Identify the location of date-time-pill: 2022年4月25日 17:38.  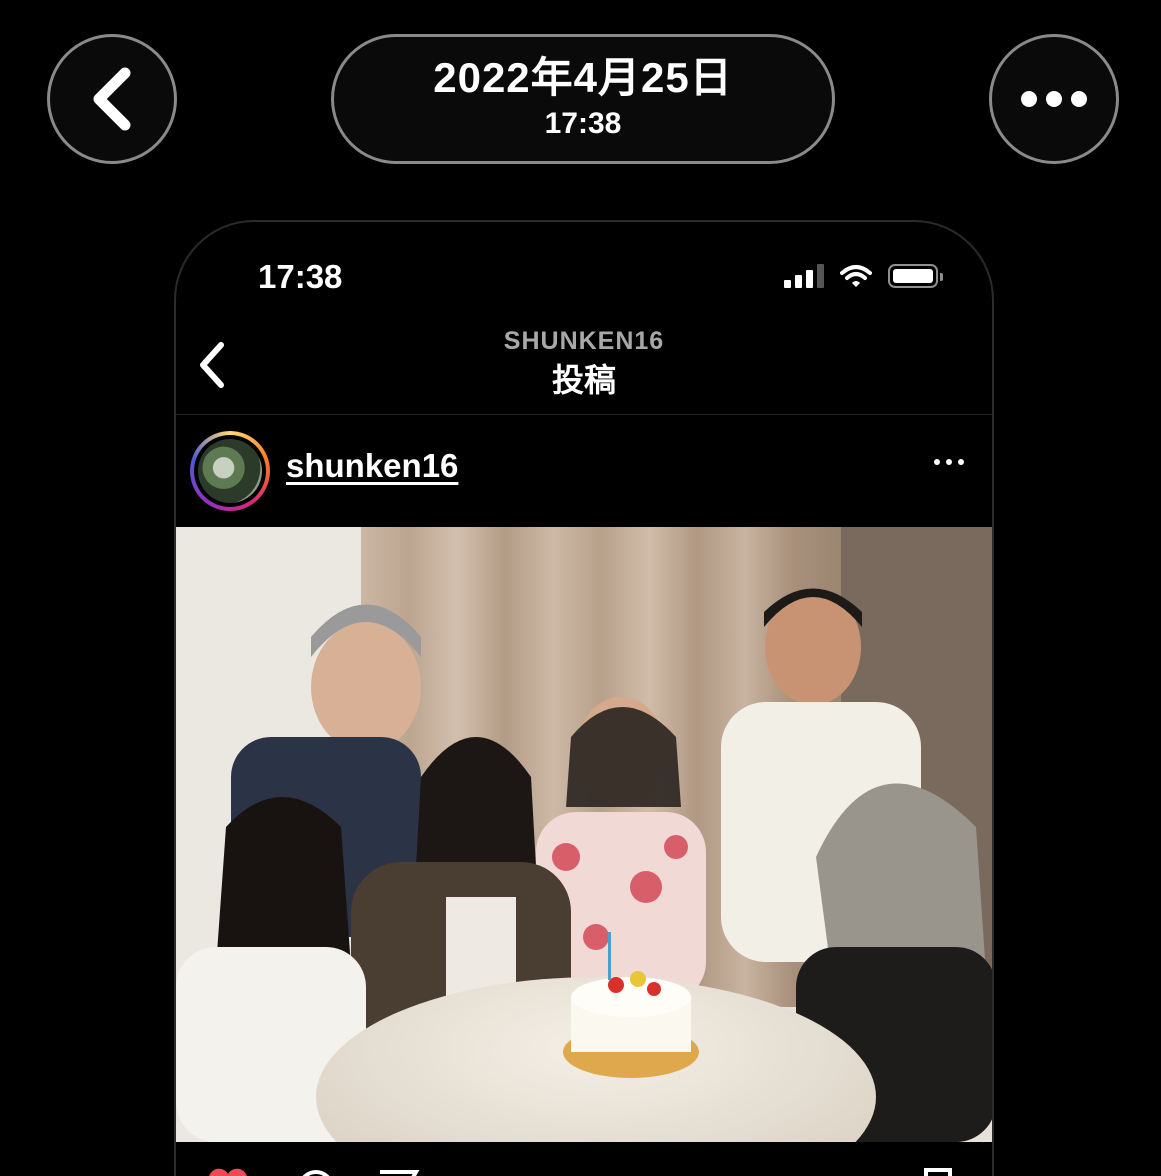
(583, 99).